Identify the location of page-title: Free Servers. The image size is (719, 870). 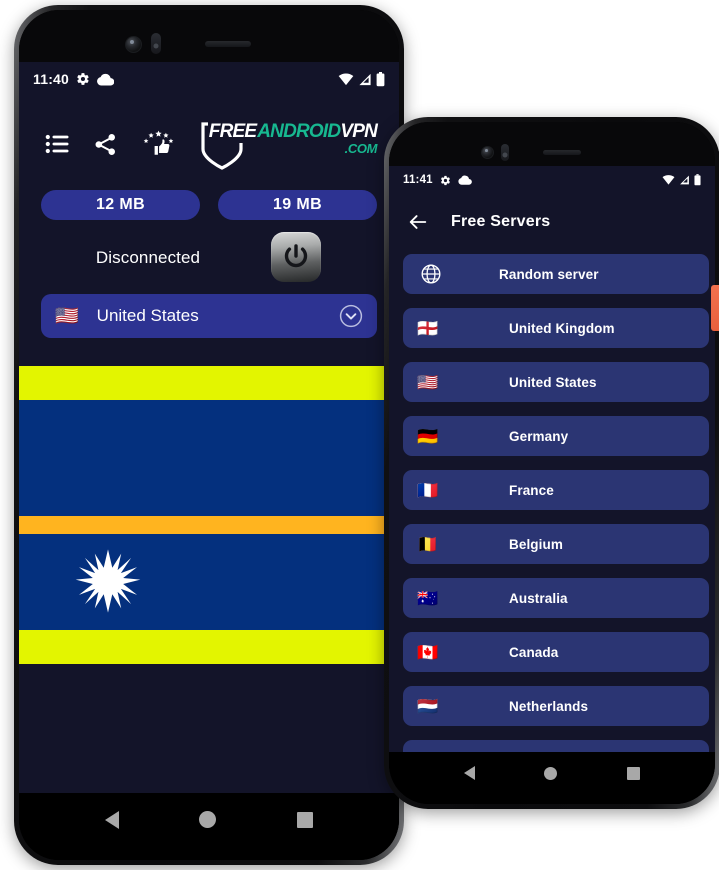
(501, 221).